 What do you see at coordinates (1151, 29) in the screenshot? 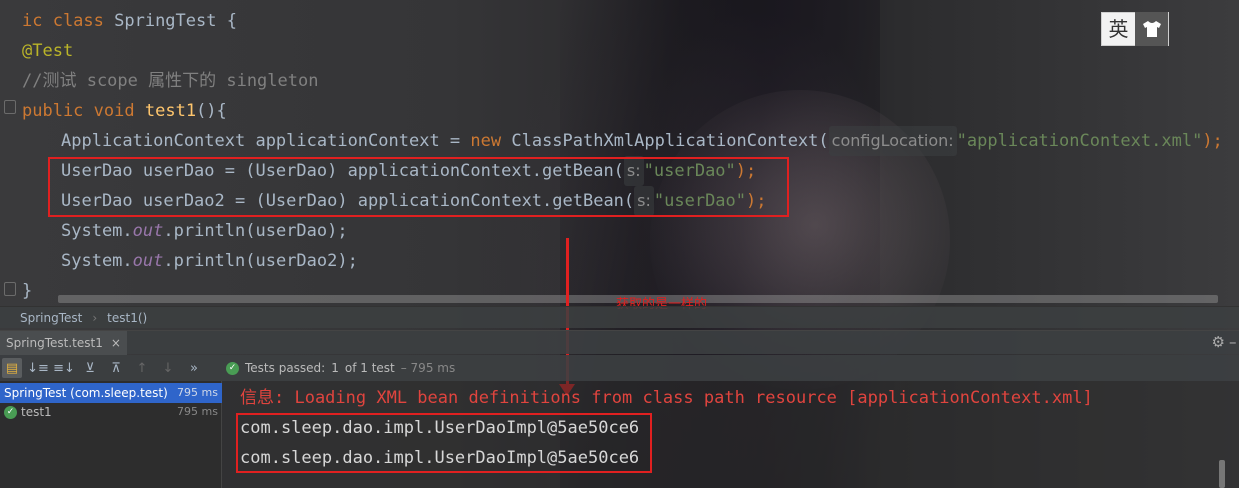
I see `tshirt-icon` at bounding box center [1151, 29].